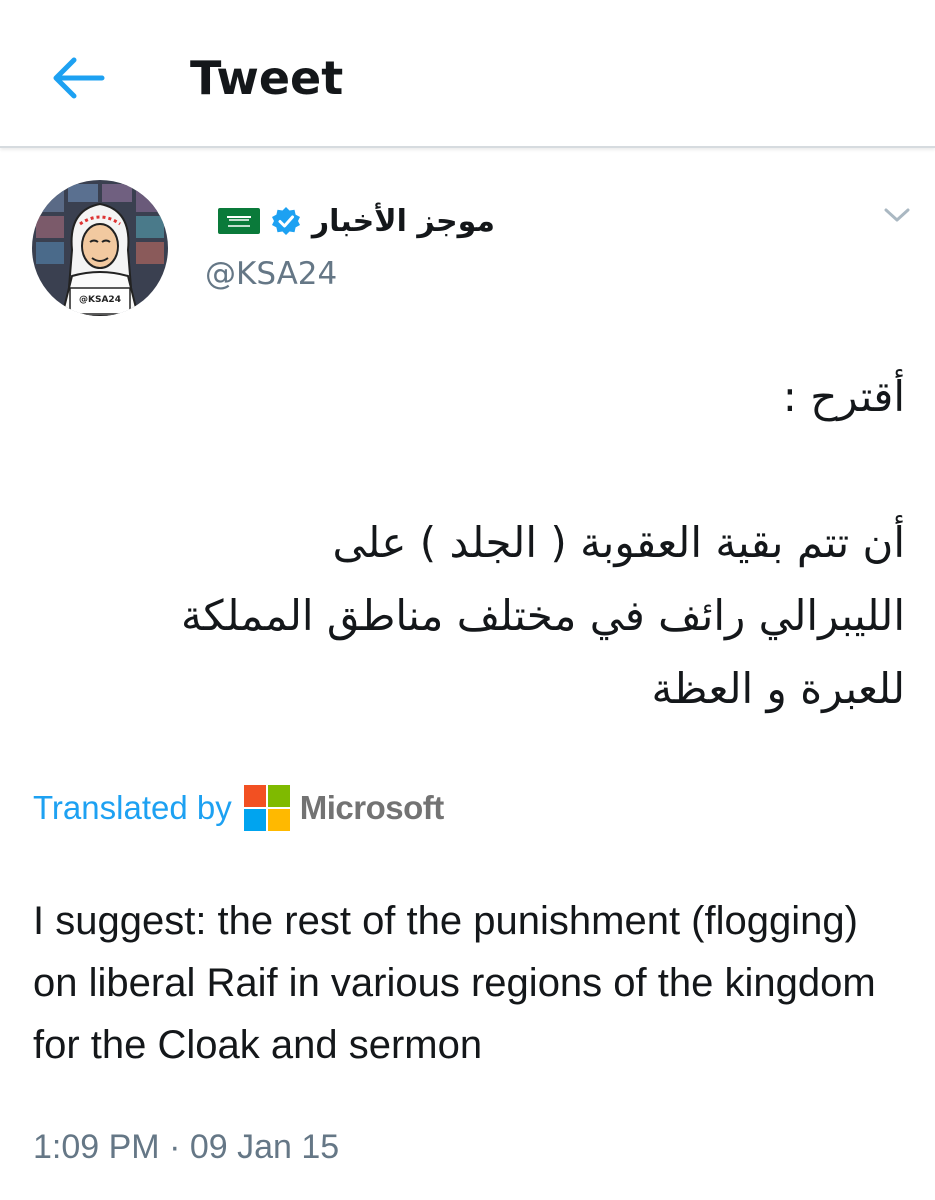  Describe the element at coordinates (467, 74) in the screenshot. I see `top-bar: Tweet` at that location.